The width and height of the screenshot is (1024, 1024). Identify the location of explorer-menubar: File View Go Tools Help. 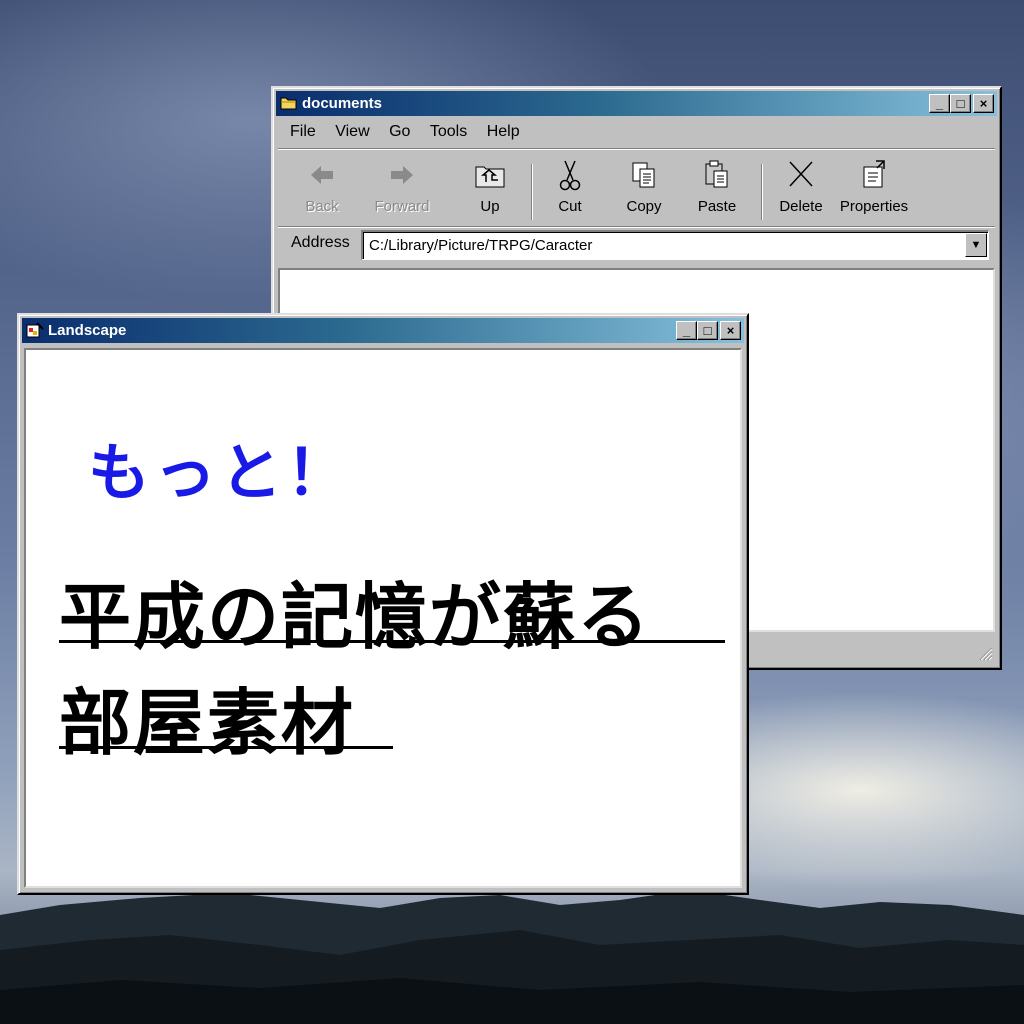
(636, 132).